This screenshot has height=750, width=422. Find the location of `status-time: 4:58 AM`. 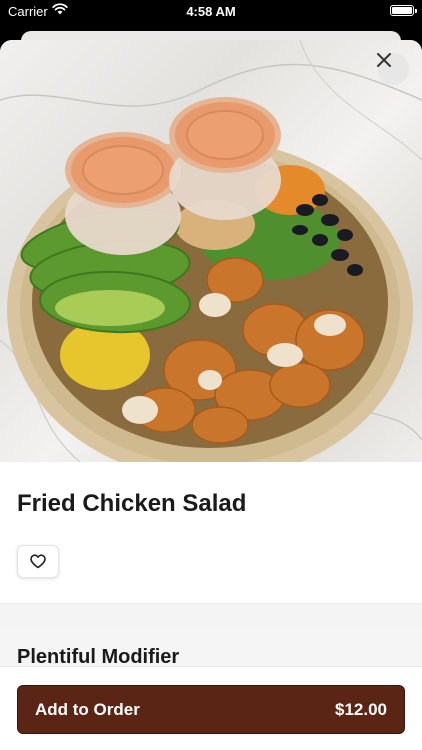

status-time: 4:58 AM is located at coordinates (211, 11).